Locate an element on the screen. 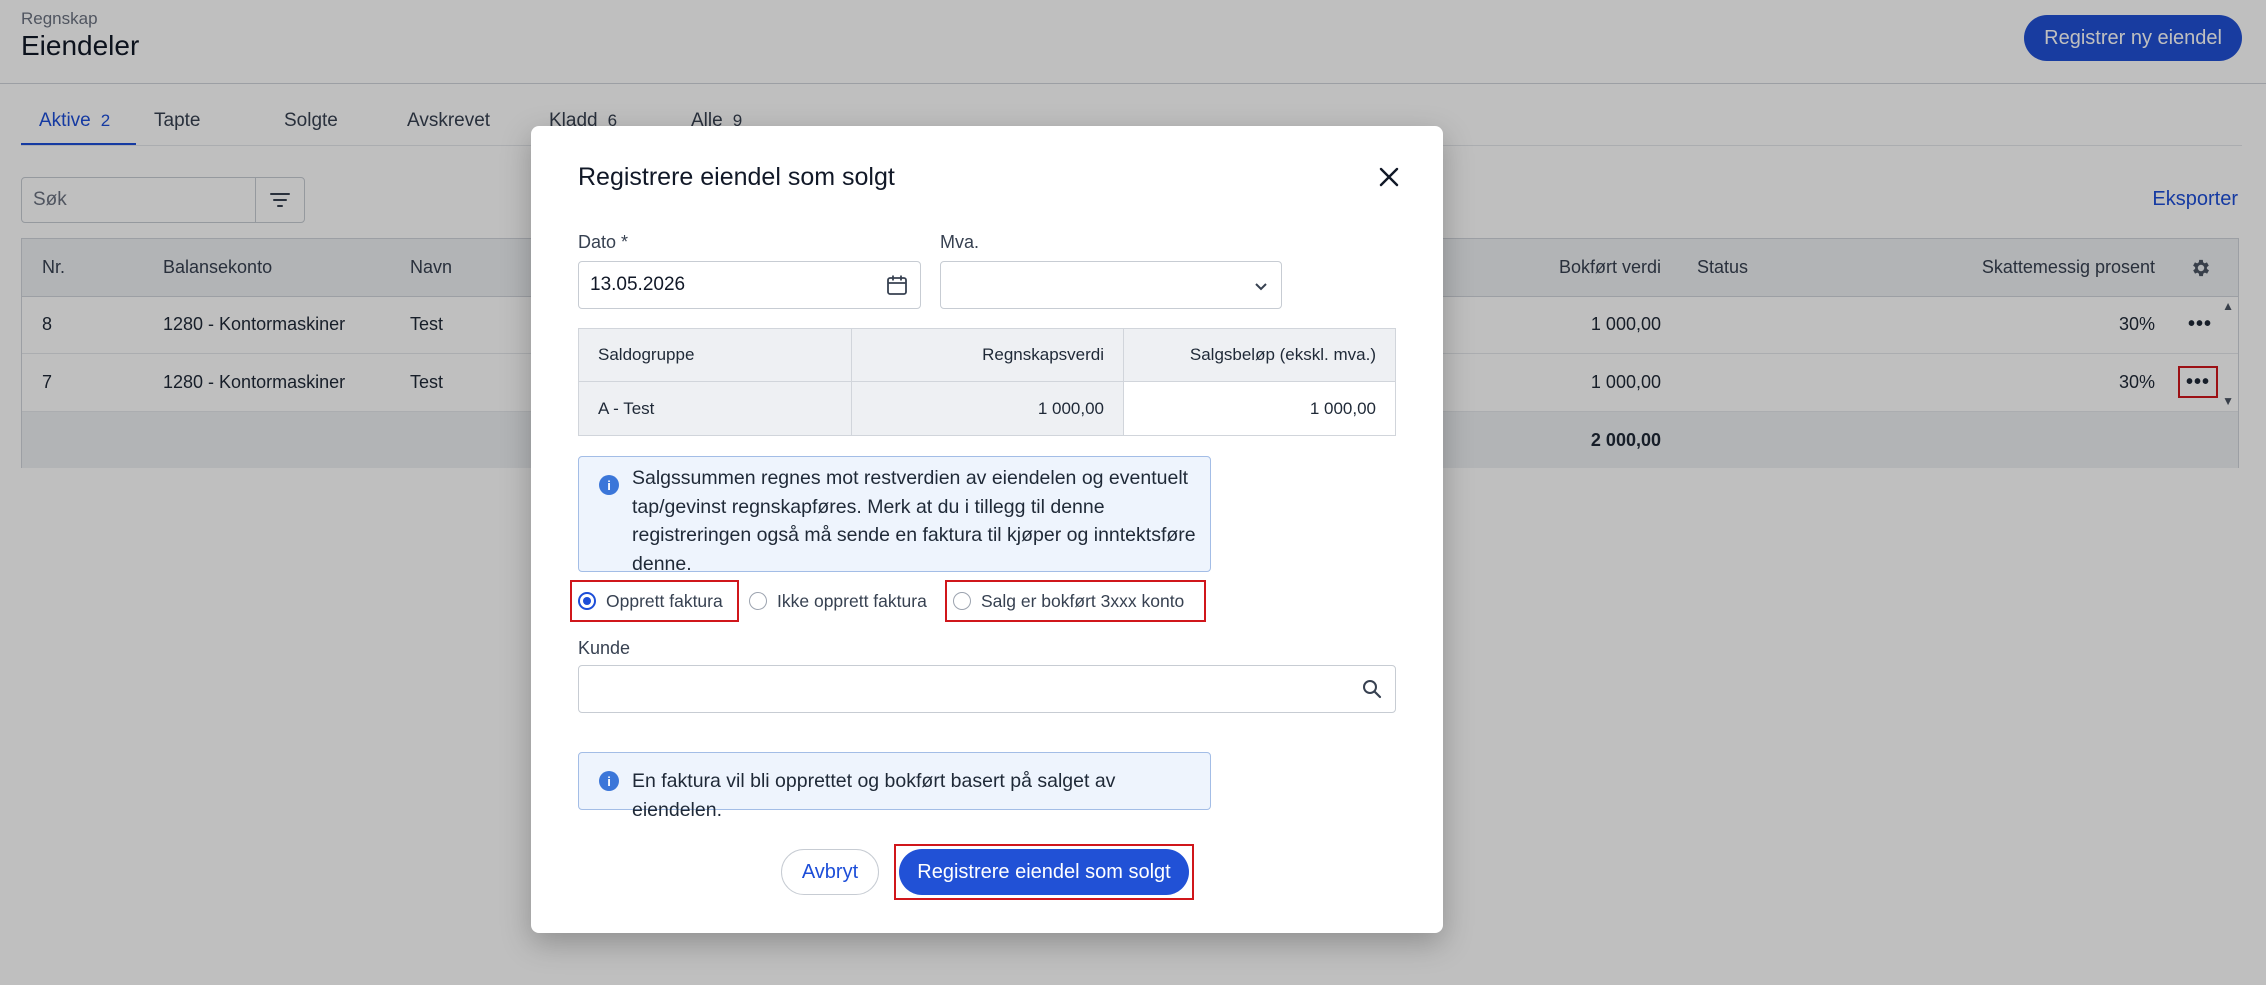 The width and height of the screenshot is (2266, 985). grid-cell-balance-group: A - Test is located at coordinates (715, 408).